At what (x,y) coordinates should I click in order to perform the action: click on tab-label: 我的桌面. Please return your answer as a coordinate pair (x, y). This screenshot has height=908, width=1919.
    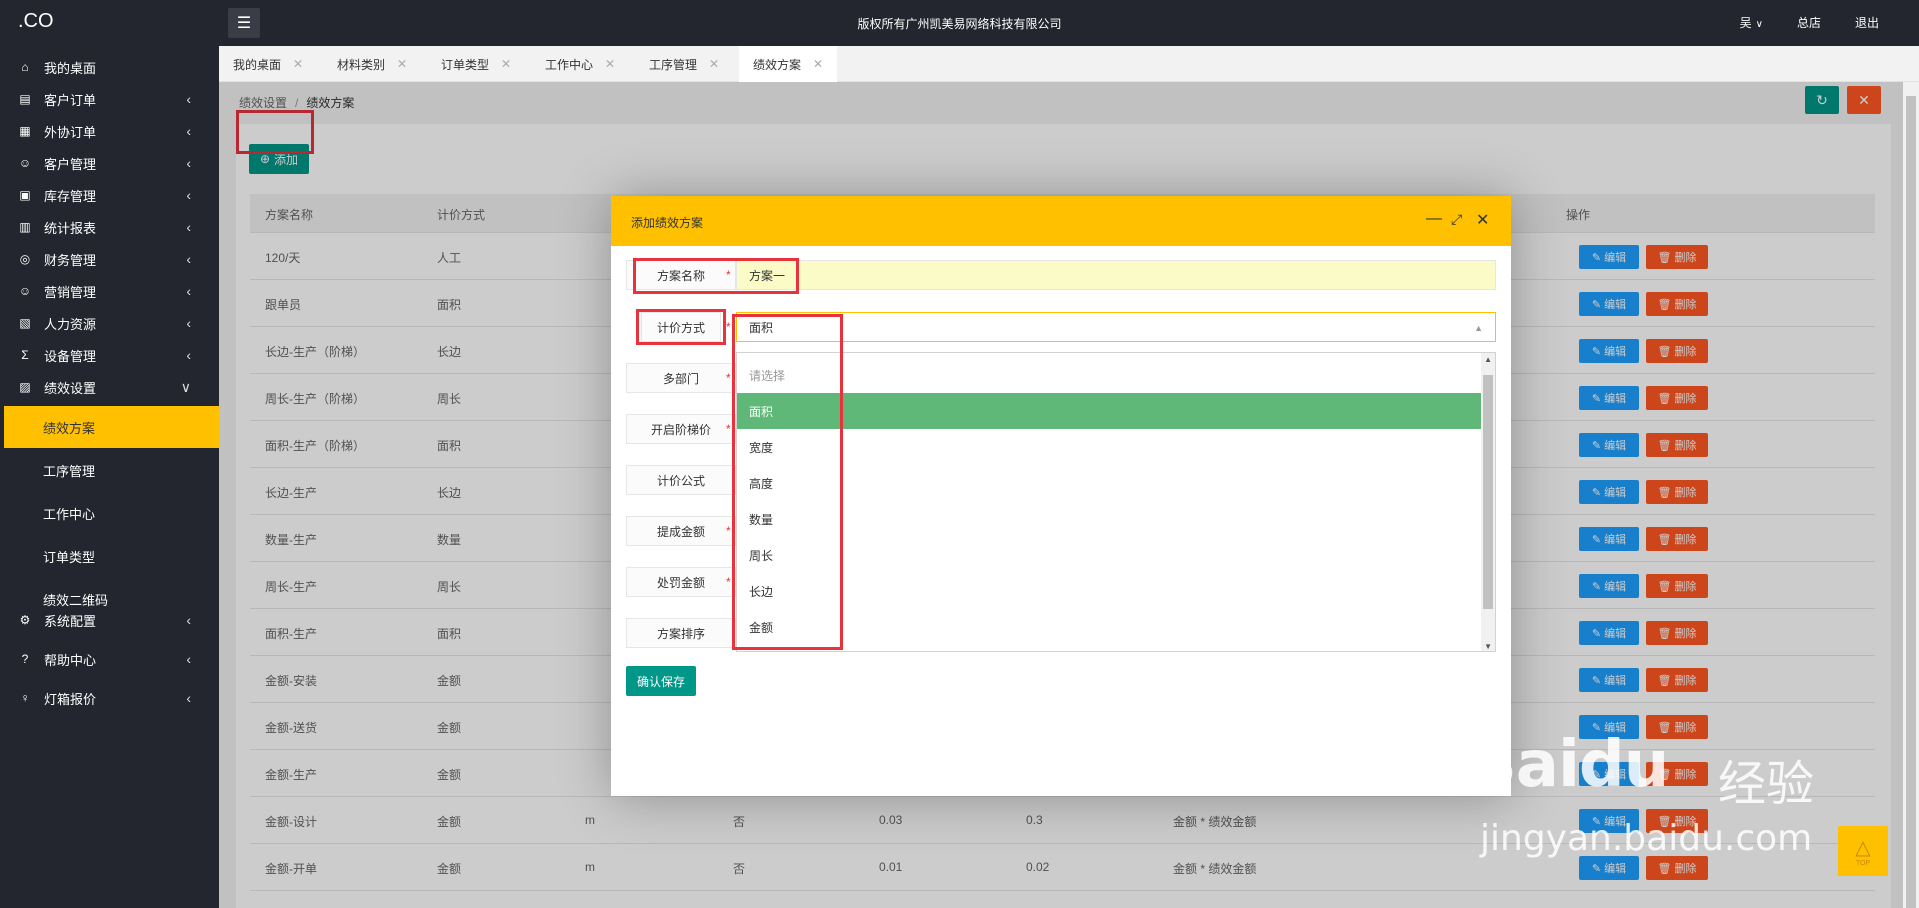
    Looking at the image, I should click on (257, 64).